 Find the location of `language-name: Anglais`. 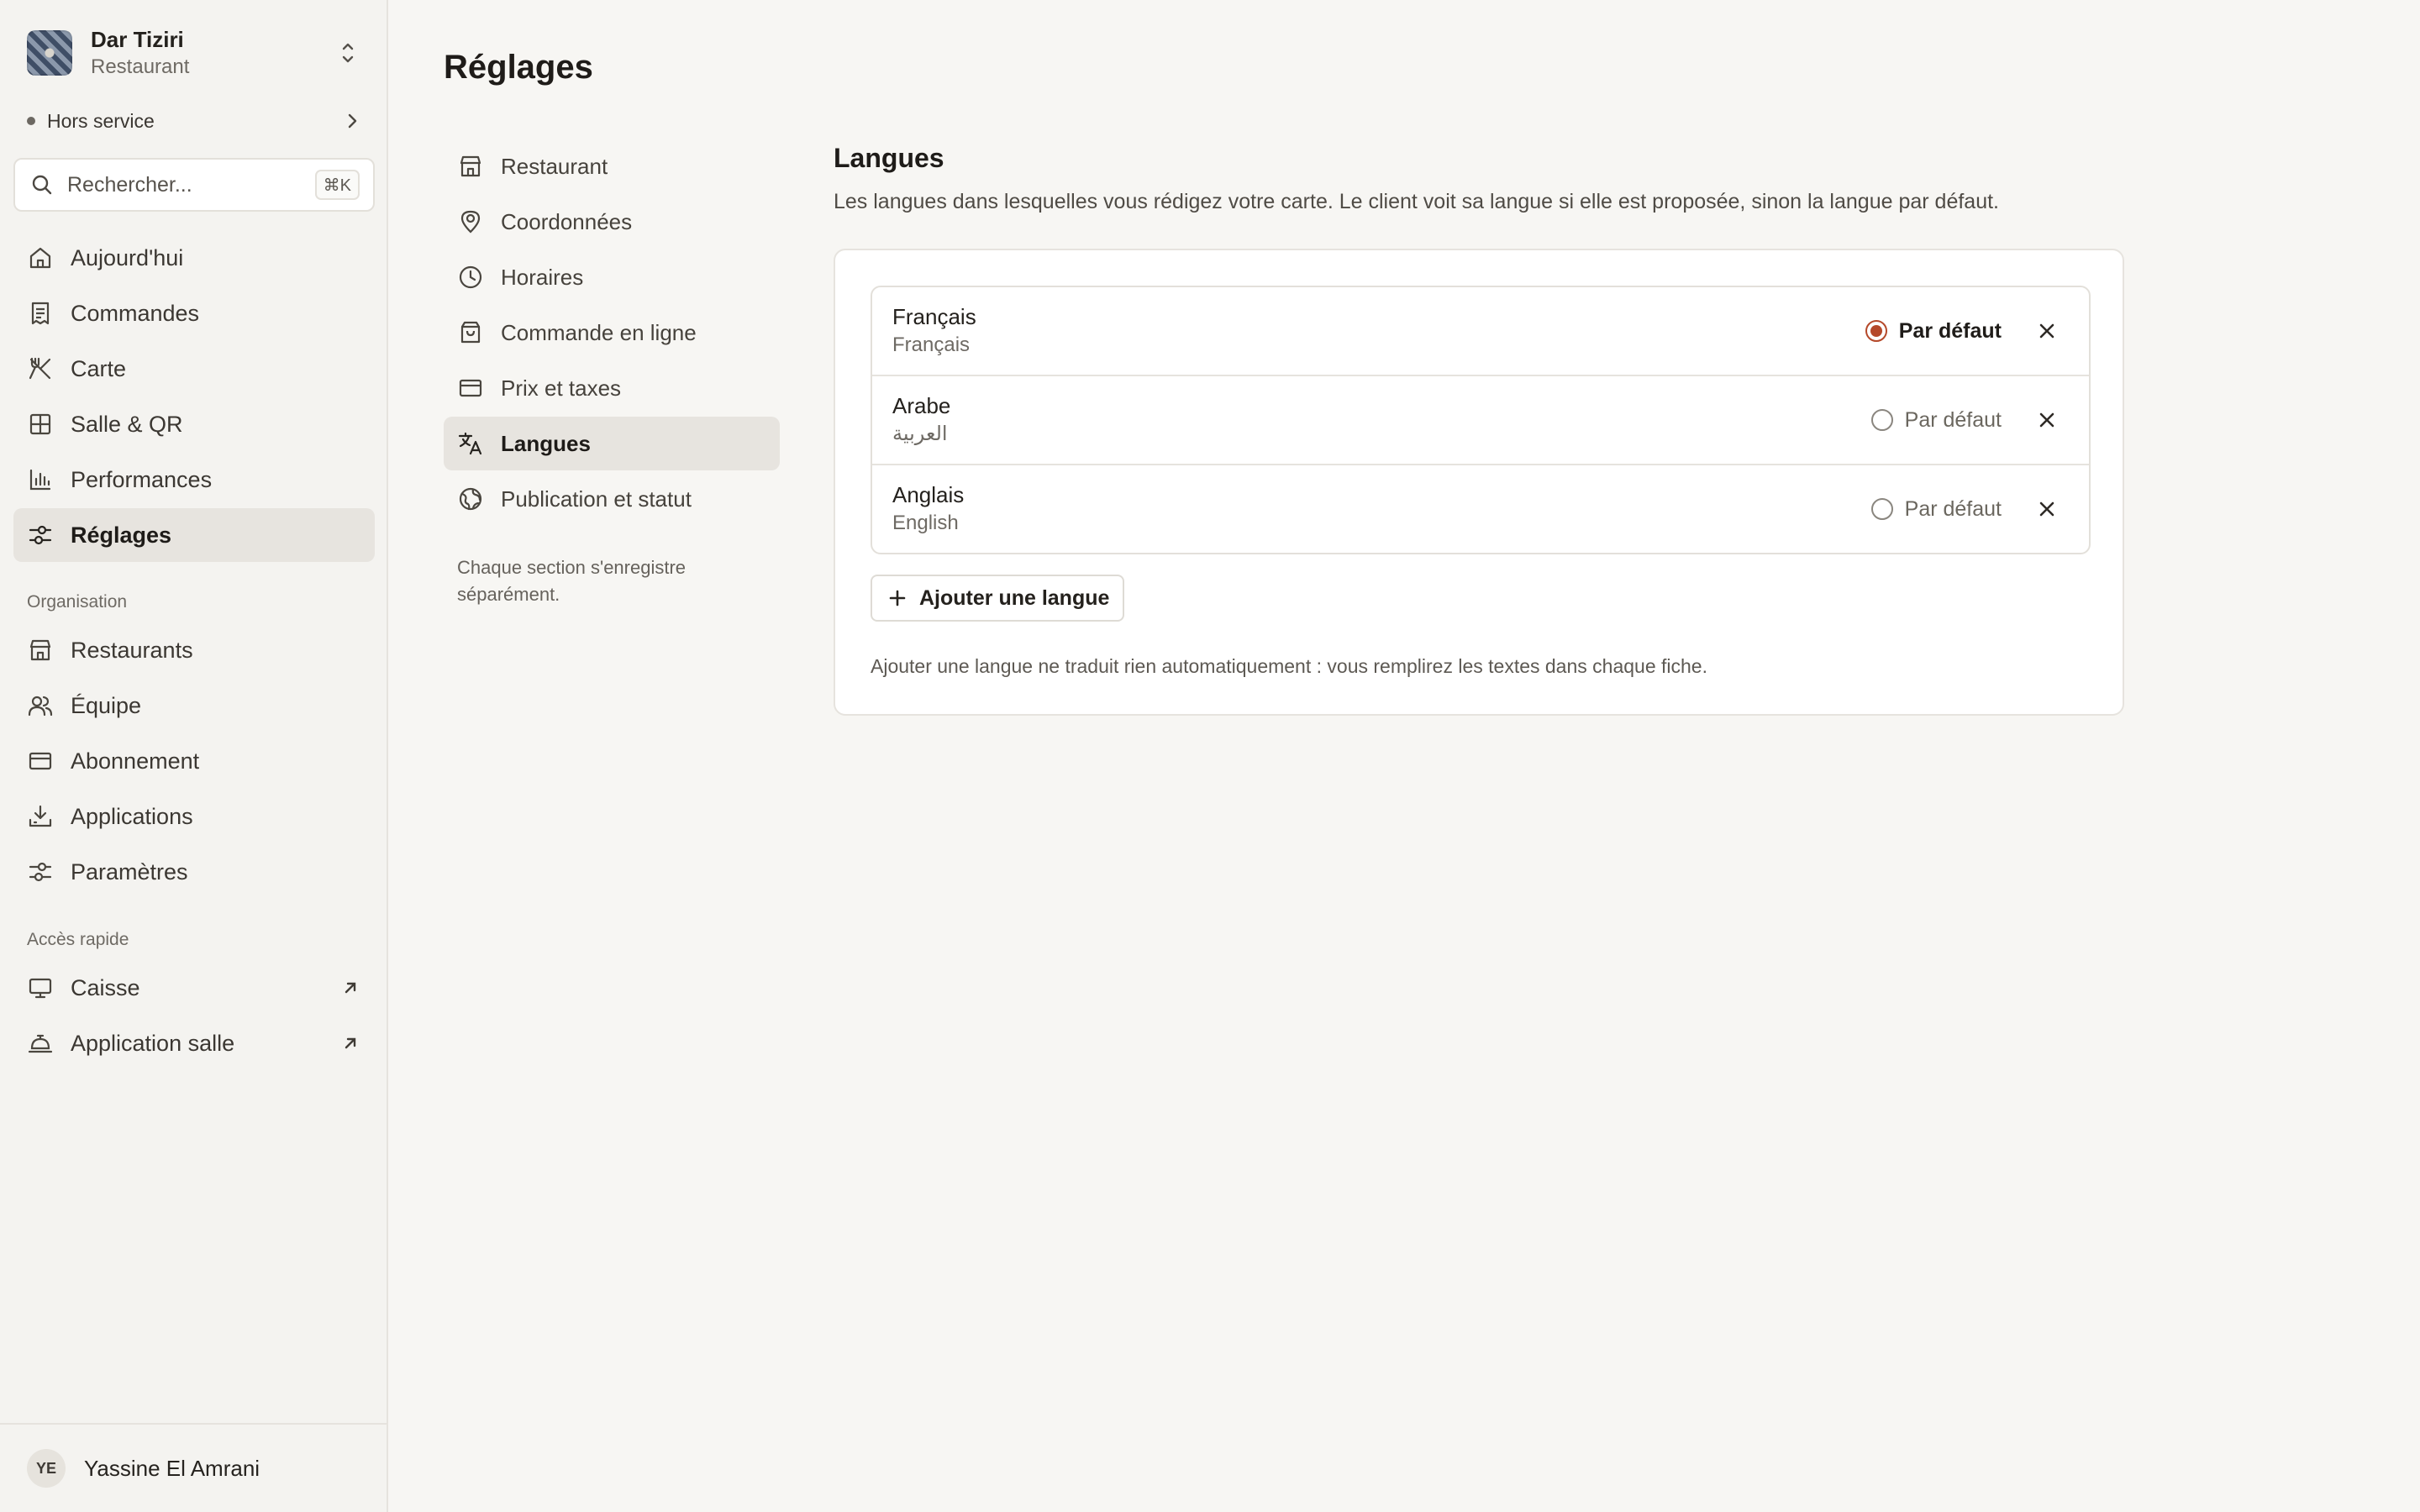

language-name: Anglais is located at coordinates (929, 494).